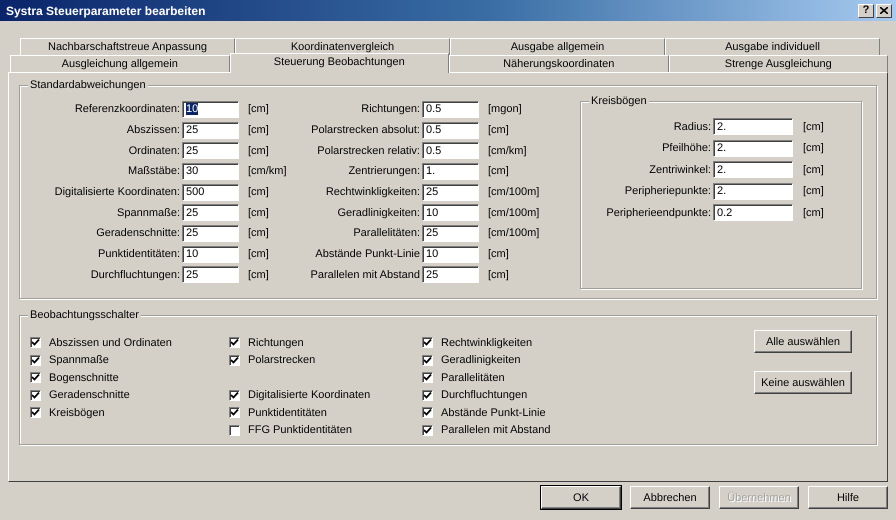  Describe the element at coordinates (300, 430) in the screenshot. I see `checkbox-label: FFG Punktidentitäten` at that location.